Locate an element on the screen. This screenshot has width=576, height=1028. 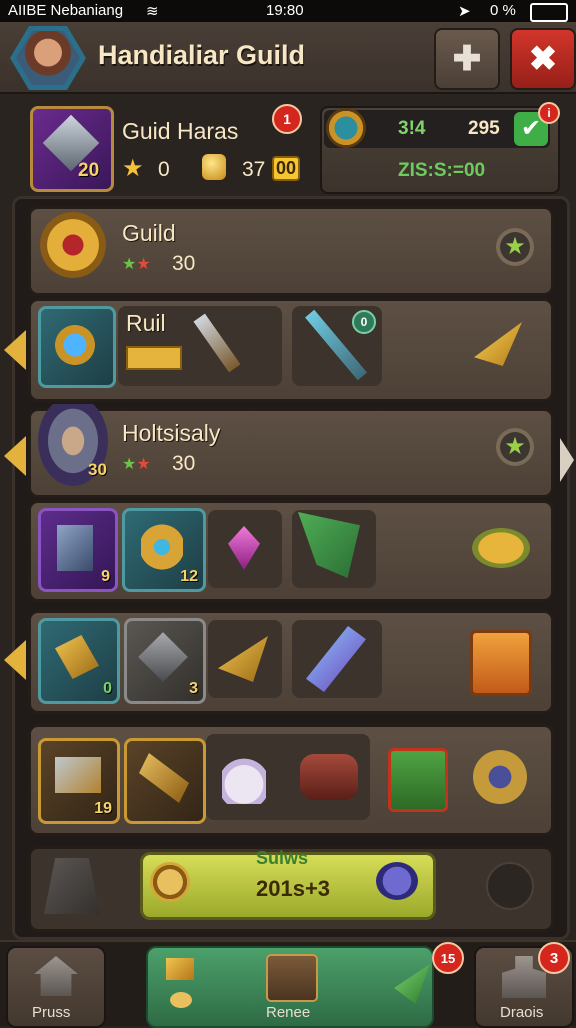
claim-title: Suiws is located at coordinates (282, 858).